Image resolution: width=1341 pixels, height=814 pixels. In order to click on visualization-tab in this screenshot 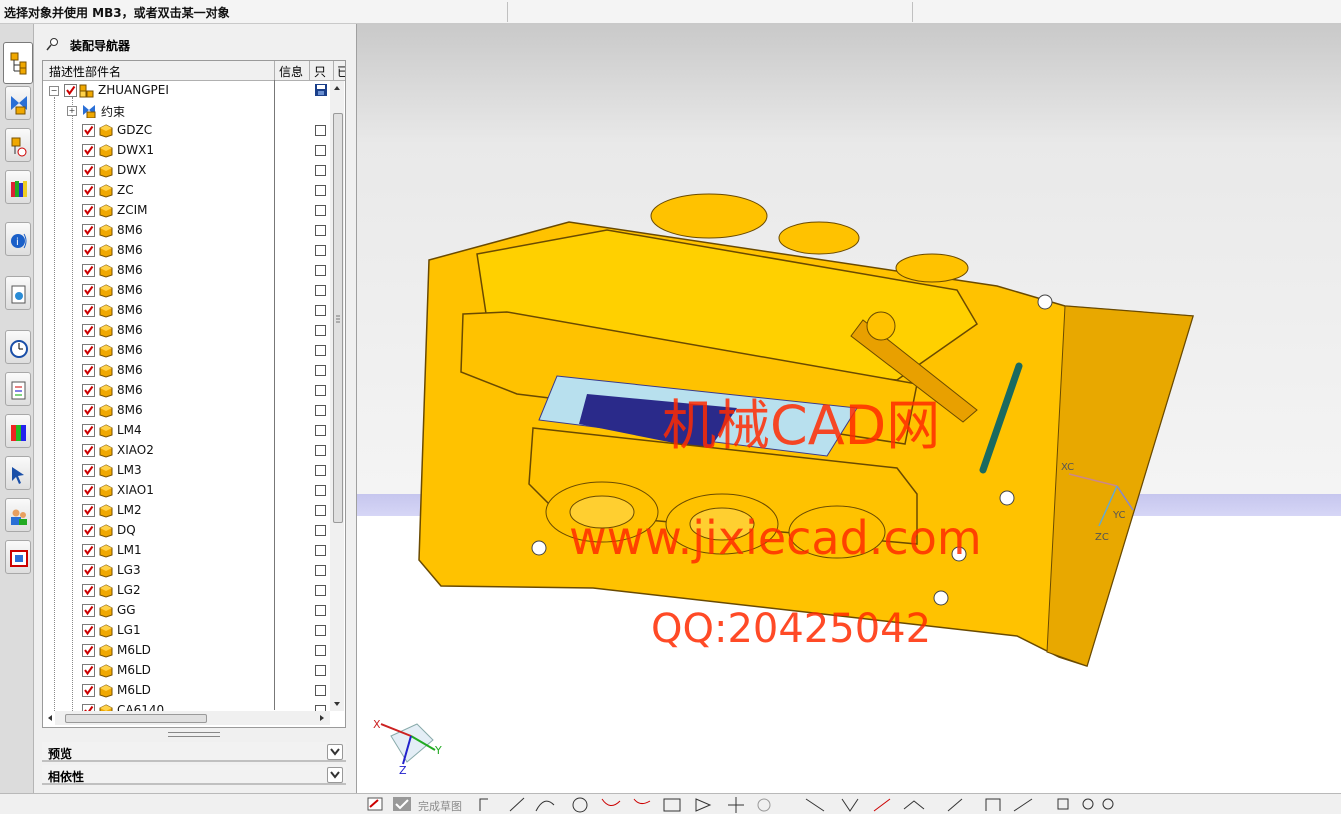, I will do `click(18, 431)`.